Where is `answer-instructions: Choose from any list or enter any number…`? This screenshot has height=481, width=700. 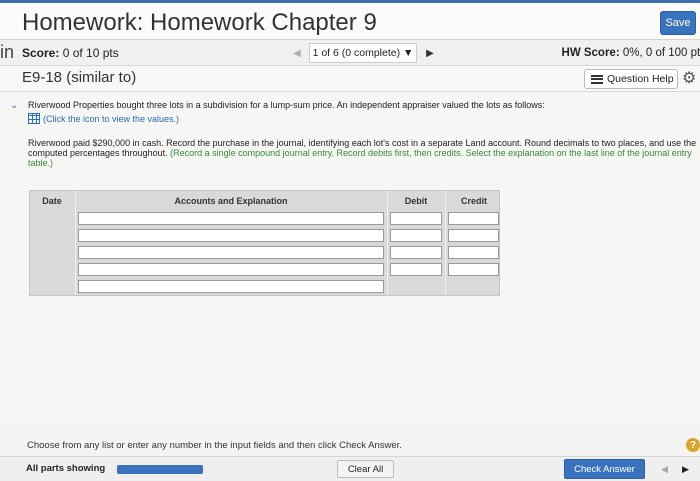
answer-instructions: Choose from any list or enter any number… is located at coordinates (214, 445).